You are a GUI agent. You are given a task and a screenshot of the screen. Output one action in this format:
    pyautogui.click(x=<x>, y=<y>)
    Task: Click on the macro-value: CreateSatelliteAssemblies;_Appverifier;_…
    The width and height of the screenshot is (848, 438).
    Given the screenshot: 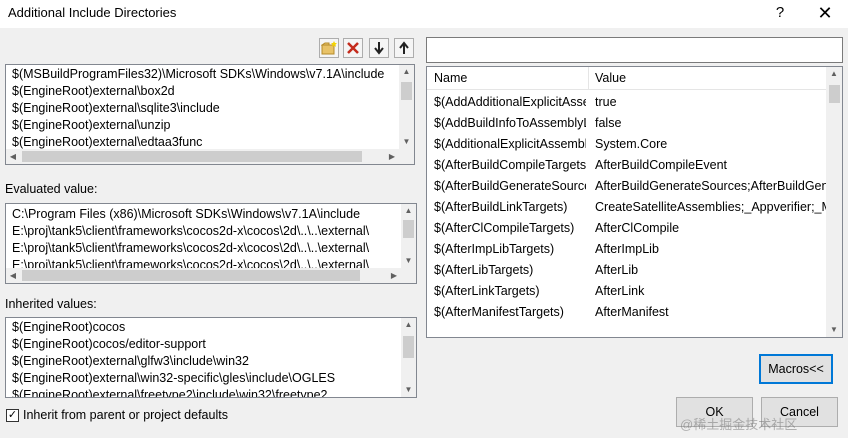 What is the action you would take?
    pyautogui.click(x=711, y=207)
    